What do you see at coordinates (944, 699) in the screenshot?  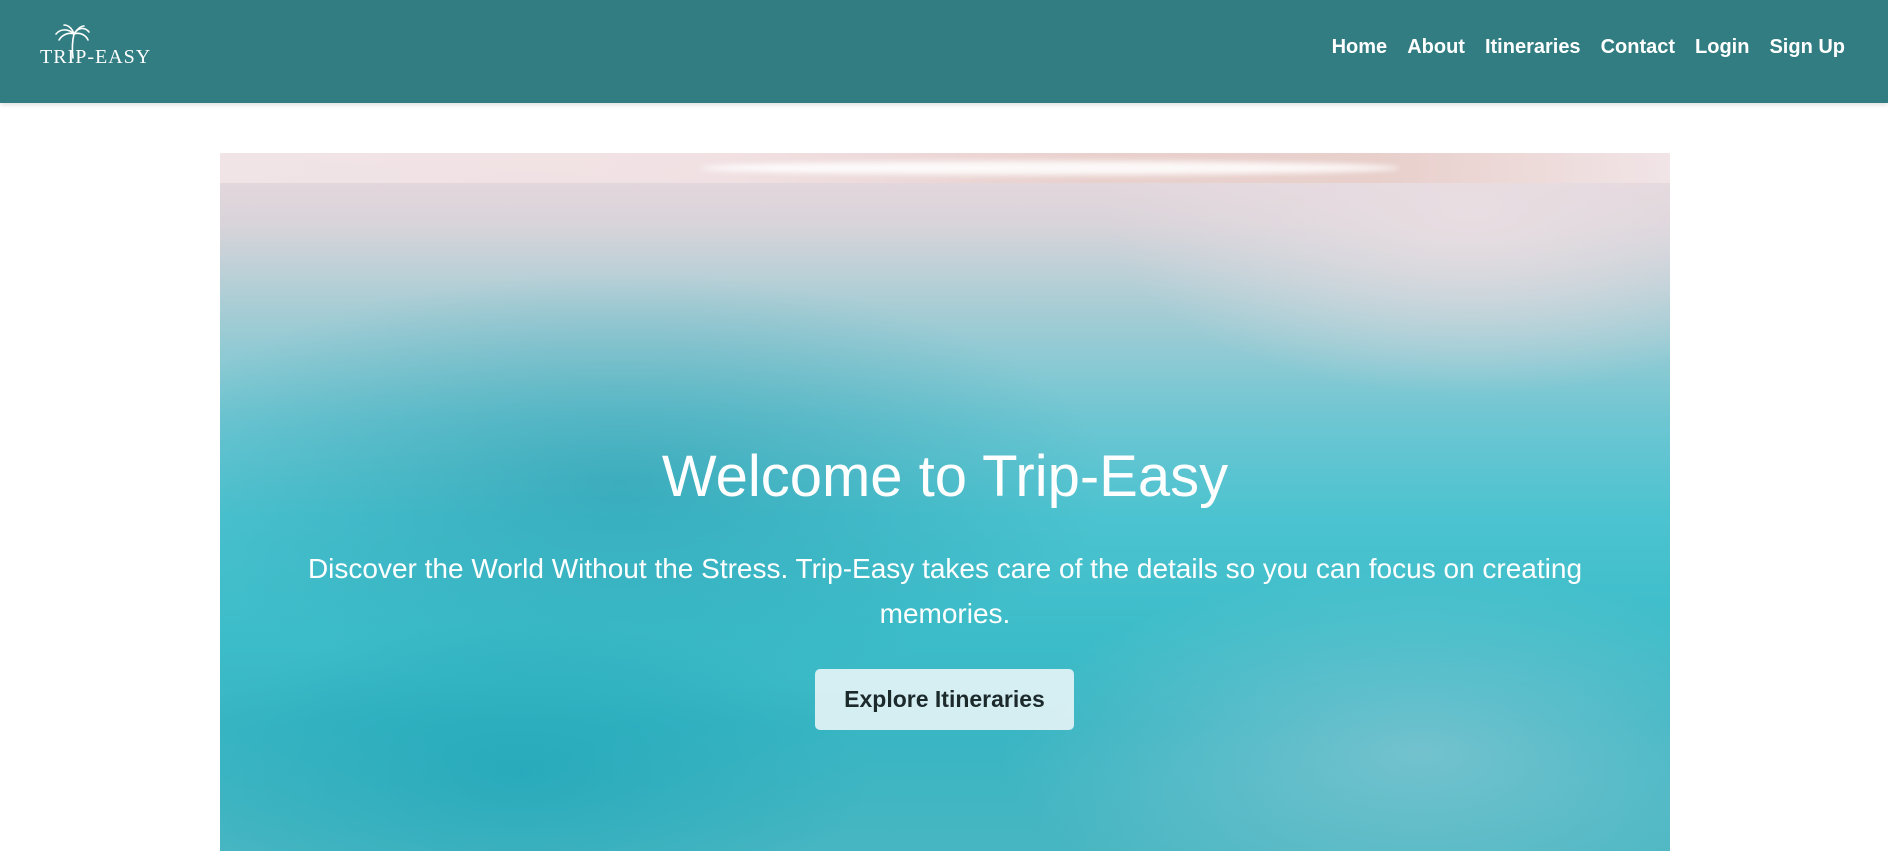 I see `explore-itineraries-button: Explore Itineraries` at bounding box center [944, 699].